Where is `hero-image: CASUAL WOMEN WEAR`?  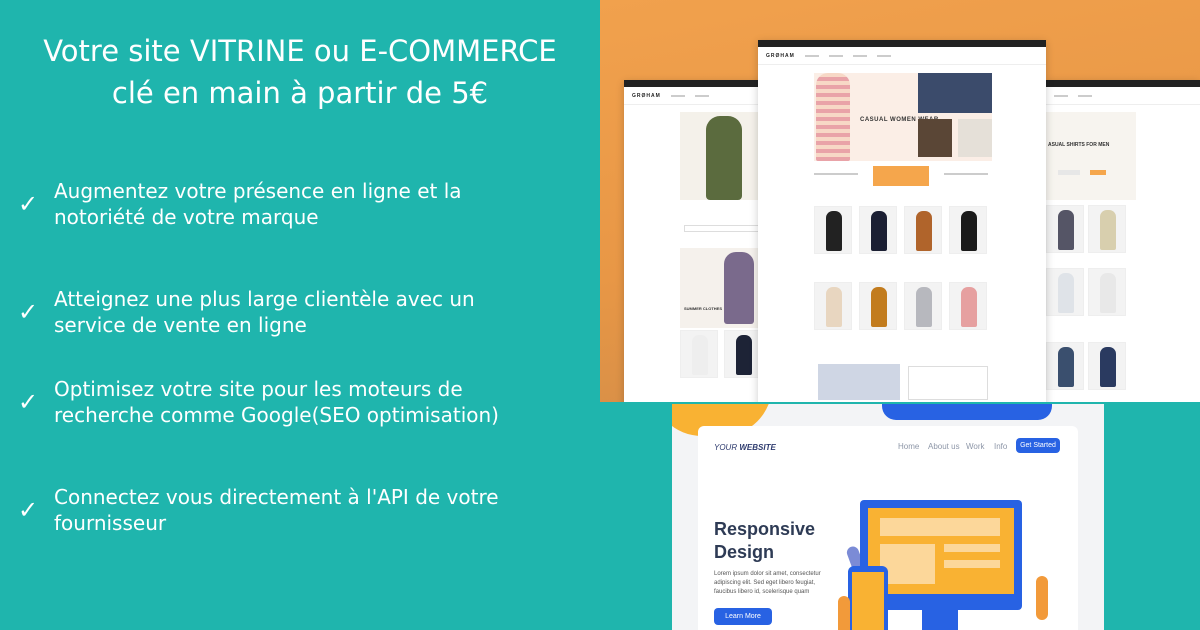 hero-image: CASUAL WOMEN WEAR is located at coordinates (903, 117).